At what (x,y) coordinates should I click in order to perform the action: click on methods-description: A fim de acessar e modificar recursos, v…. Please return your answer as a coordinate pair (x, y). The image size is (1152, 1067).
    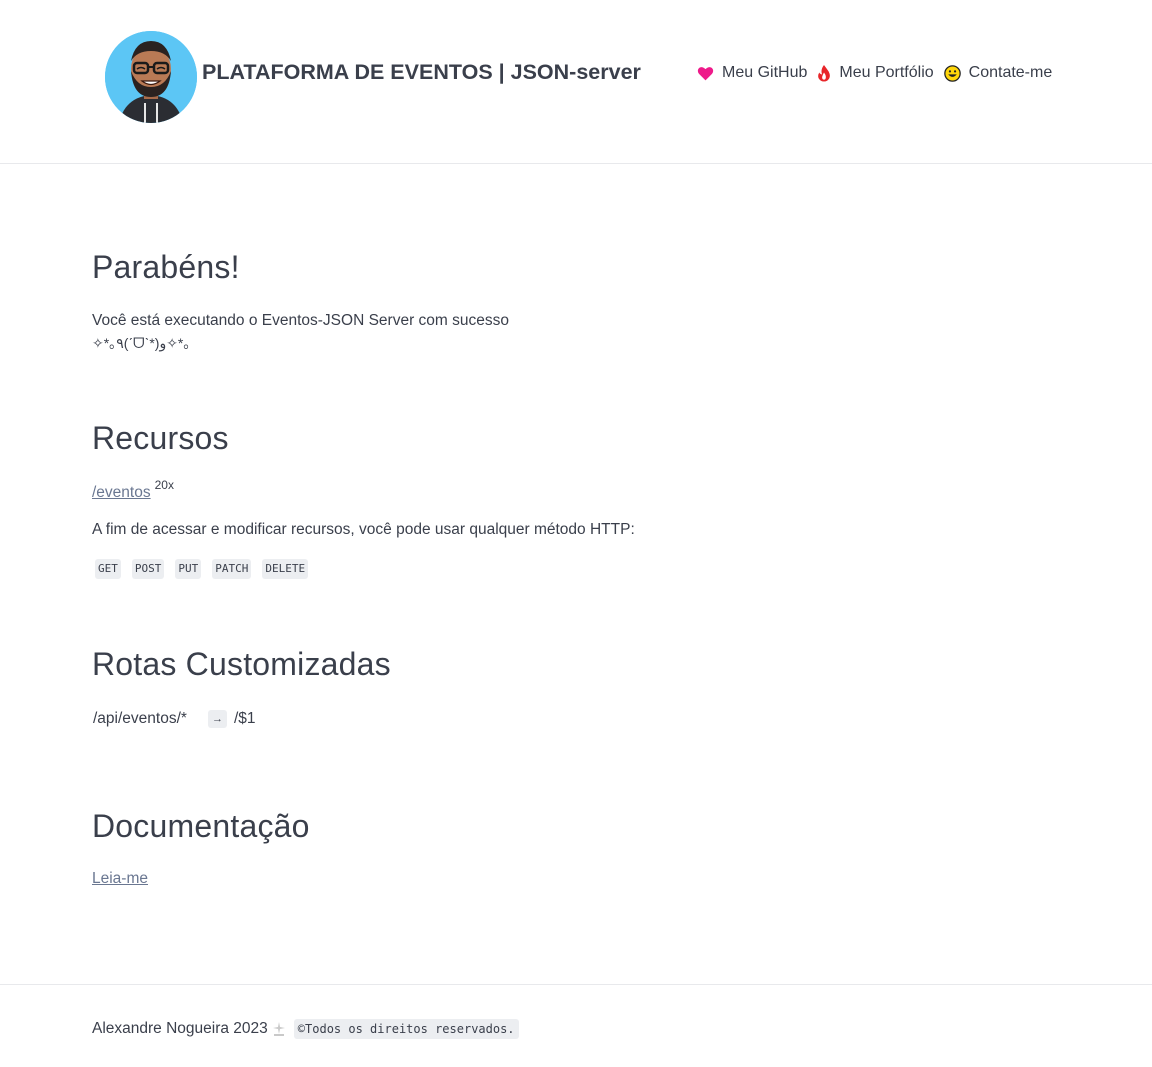
    Looking at the image, I should click on (363, 529).